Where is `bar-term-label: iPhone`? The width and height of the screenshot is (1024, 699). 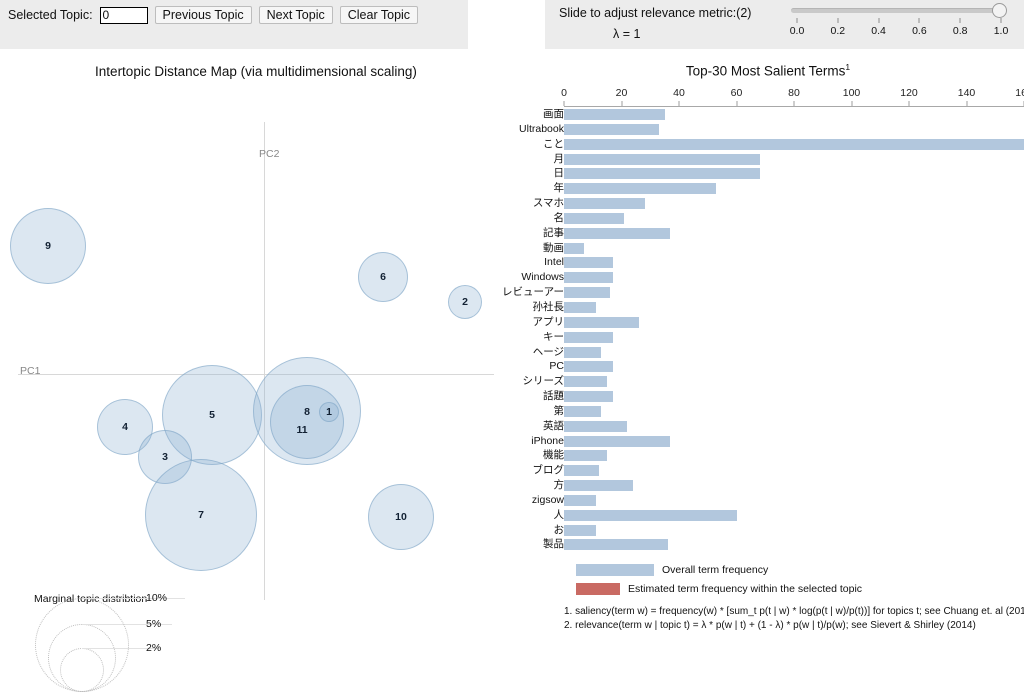 bar-term-label: iPhone is located at coordinates (464, 441).